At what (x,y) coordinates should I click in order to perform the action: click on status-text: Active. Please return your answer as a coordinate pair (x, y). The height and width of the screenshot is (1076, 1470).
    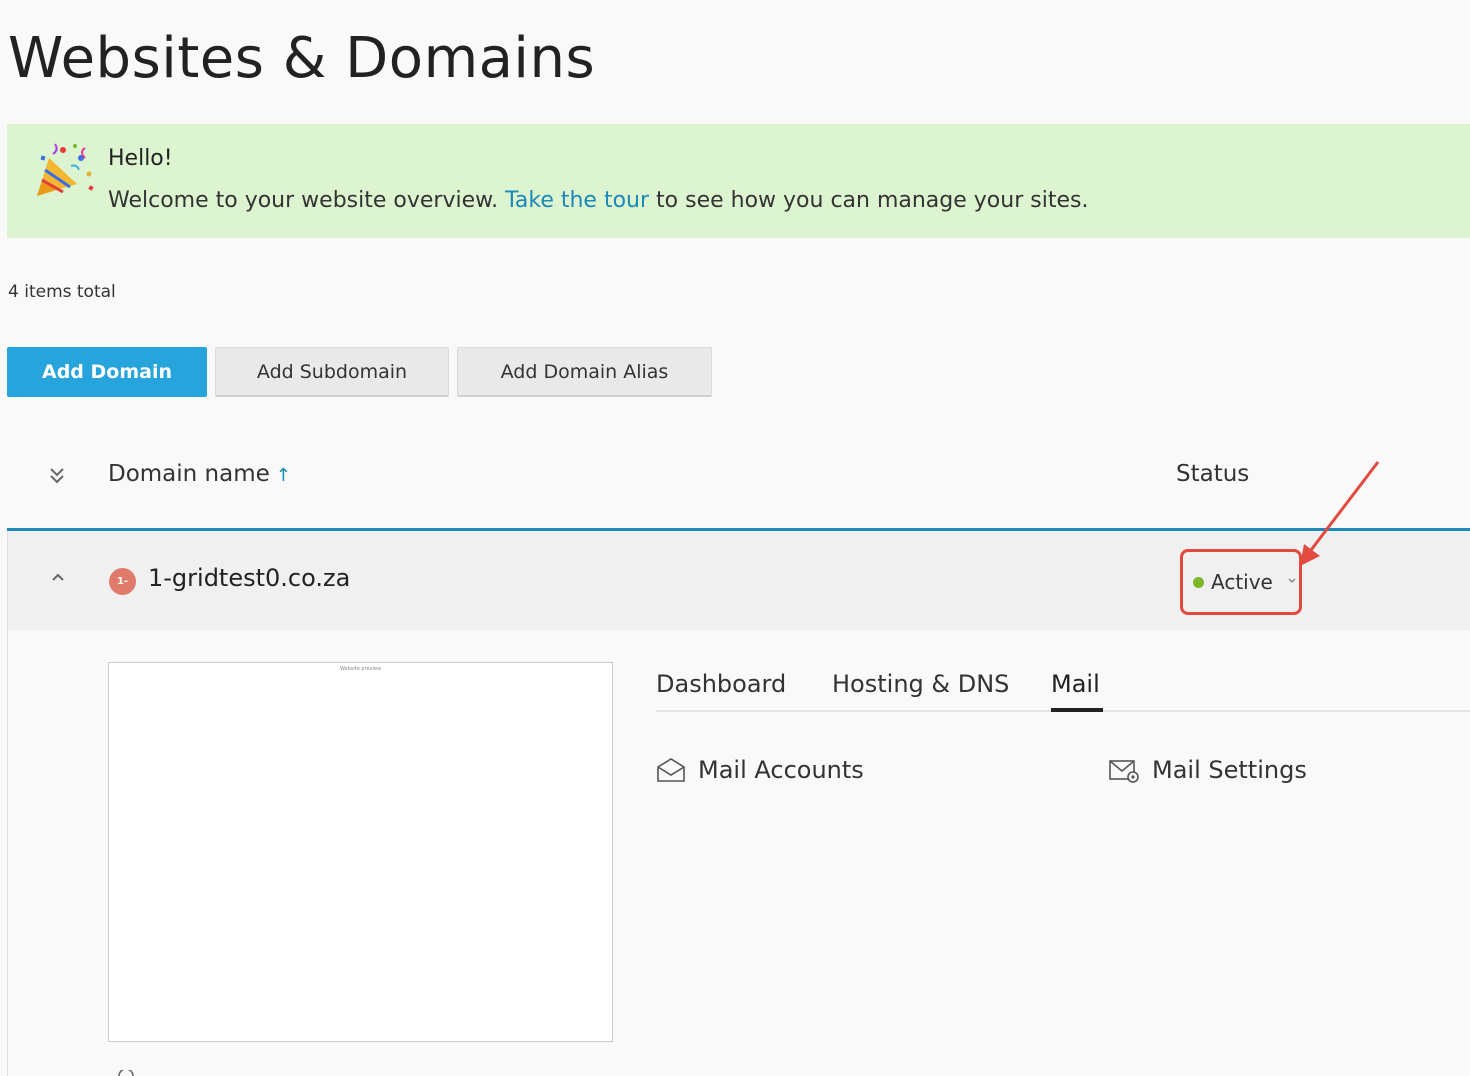
    Looking at the image, I should click on (1242, 582).